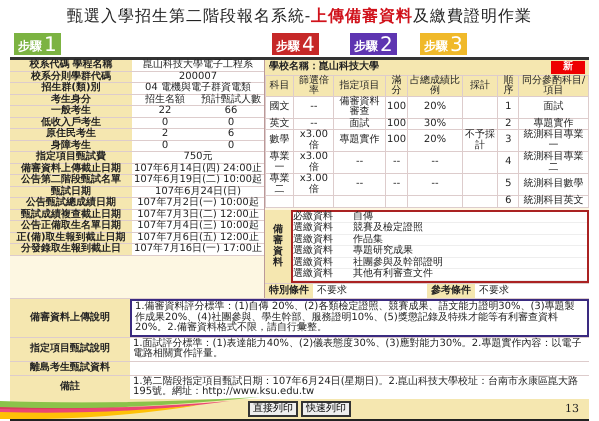 The image size is (599, 421). What do you see at coordinates (198, 77) in the screenshot?
I see `field-value: 200007` at bounding box center [198, 77].